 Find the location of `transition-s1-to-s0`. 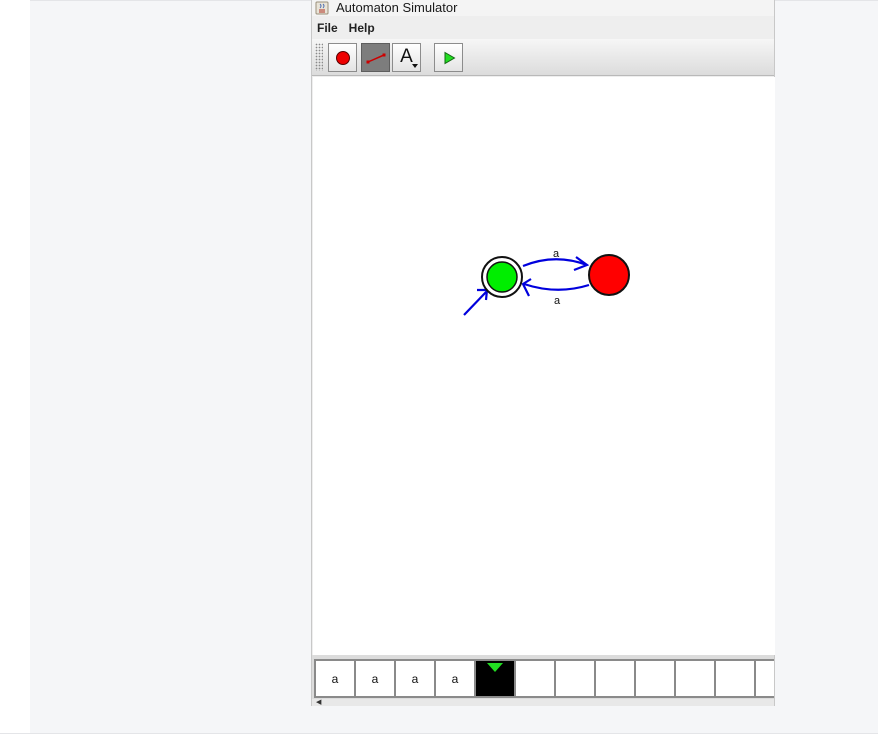

transition-s1-to-s0 is located at coordinates (555, 287).